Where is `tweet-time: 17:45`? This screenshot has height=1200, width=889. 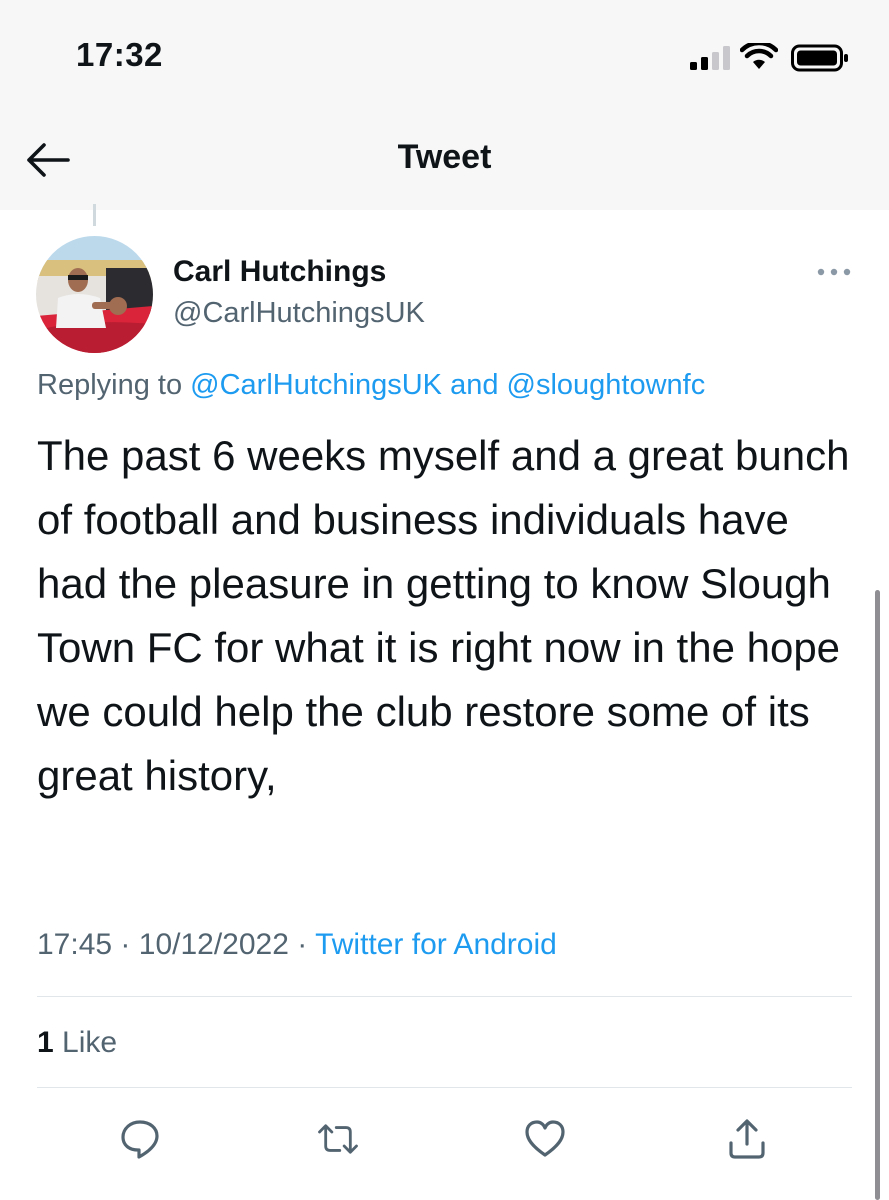
tweet-time: 17:45 is located at coordinates (75, 944).